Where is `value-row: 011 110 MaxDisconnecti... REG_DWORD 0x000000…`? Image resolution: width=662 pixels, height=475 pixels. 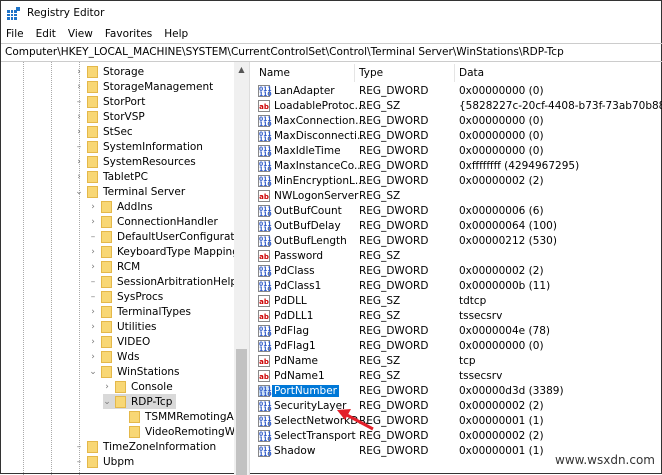
value-row: 011 110 MaxDisconnecti... REG_DWORD 0x000000… is located at coordinates (456, 136).